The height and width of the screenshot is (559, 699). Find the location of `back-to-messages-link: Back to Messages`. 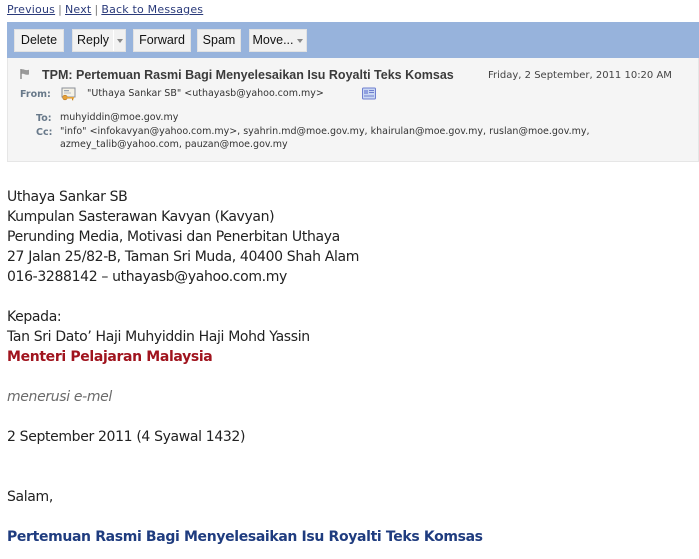

back-to-messages-link: Back to Messages is located at coordinates (152, 9).